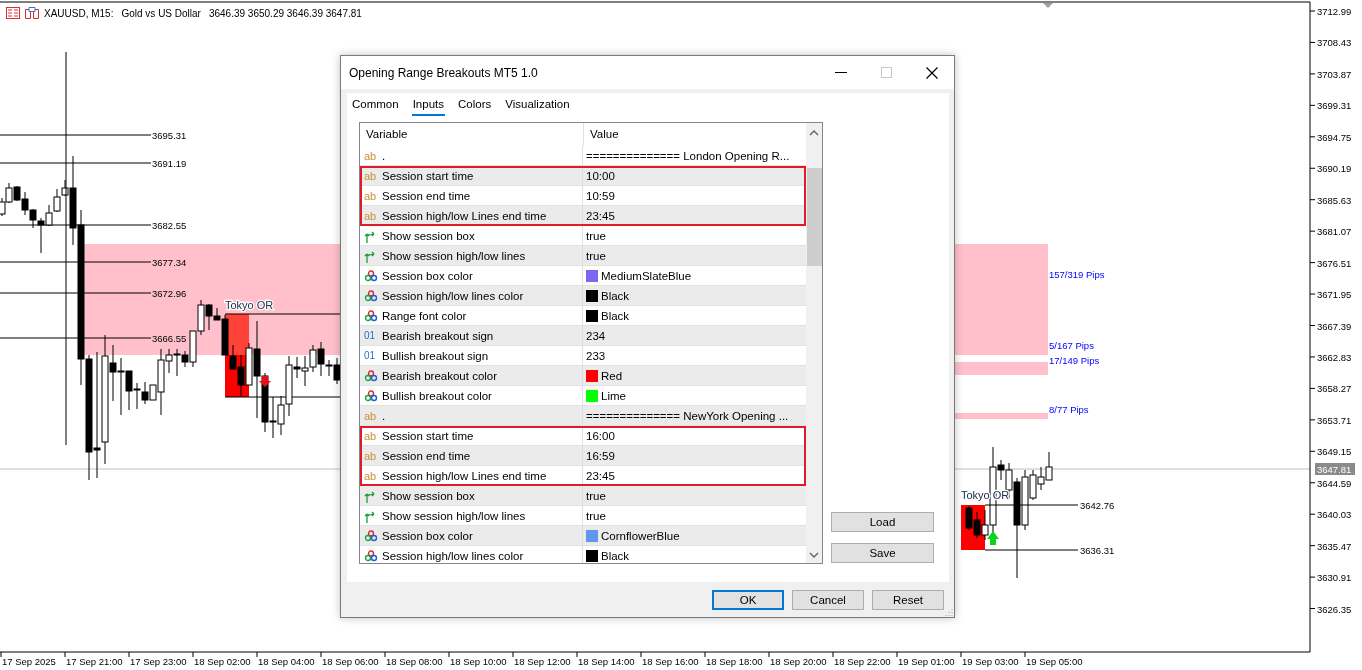 This screenshot has height=670, width=1362. What do you see at coordinates (932, 72) in the screenshot?
I see `close-icon` at bounding box center [932, 72].